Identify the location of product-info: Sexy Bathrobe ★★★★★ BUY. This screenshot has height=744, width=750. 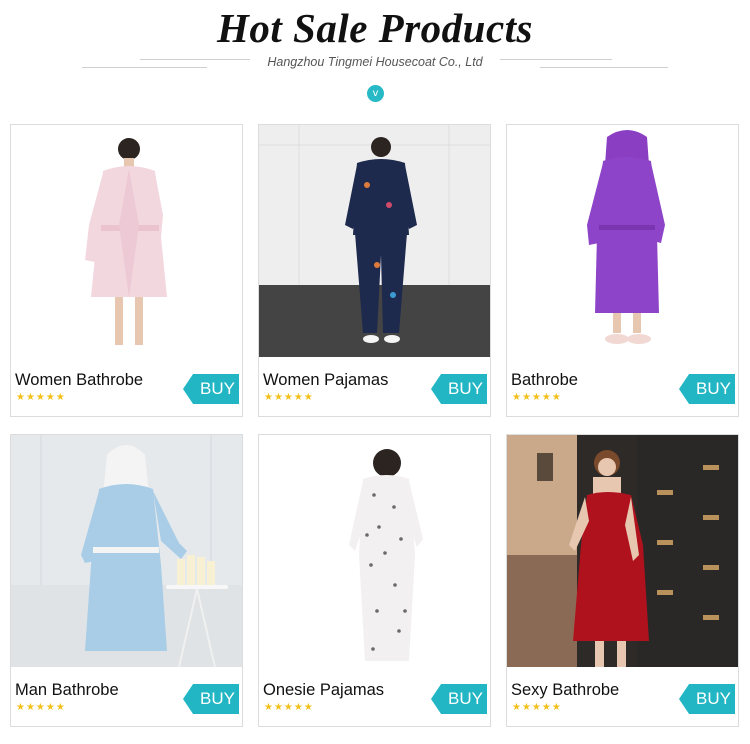
(622, 696).